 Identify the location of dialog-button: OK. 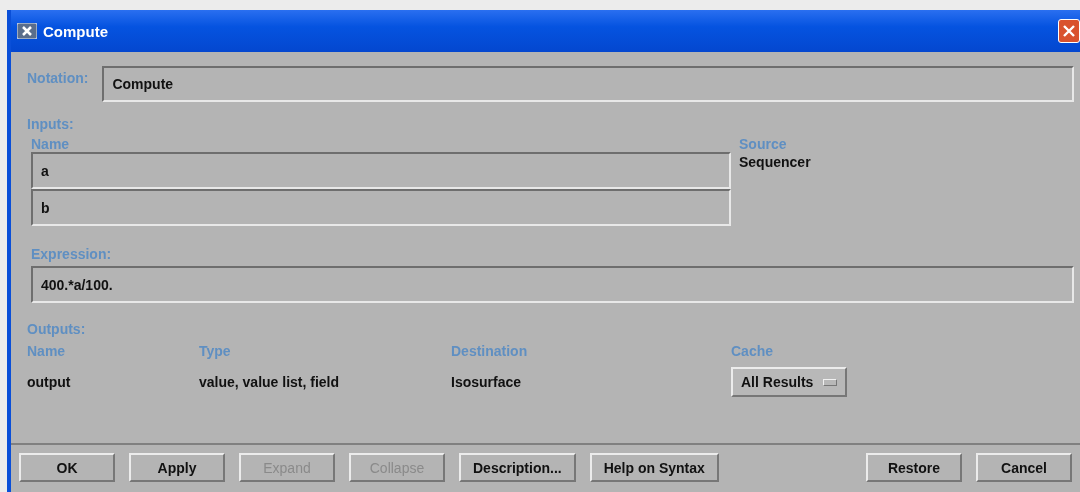
(67, 467).